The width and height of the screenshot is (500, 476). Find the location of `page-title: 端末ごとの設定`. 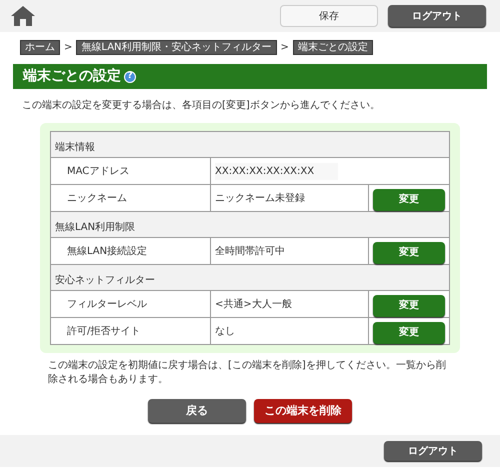

page-title: 端末ごとの設定 is located at coordinates (72, 76).